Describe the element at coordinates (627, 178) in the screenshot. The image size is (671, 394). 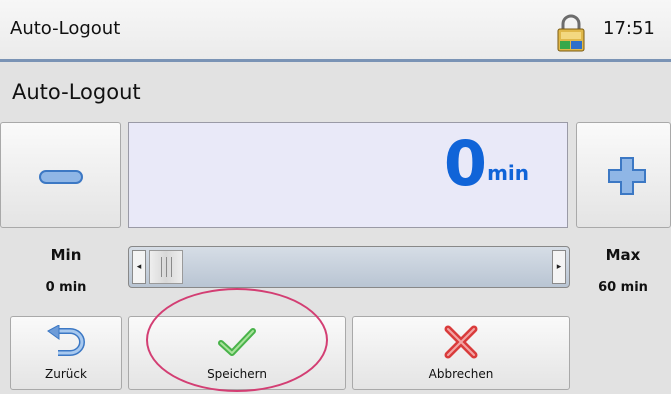
I see `plus-icon` at that location.